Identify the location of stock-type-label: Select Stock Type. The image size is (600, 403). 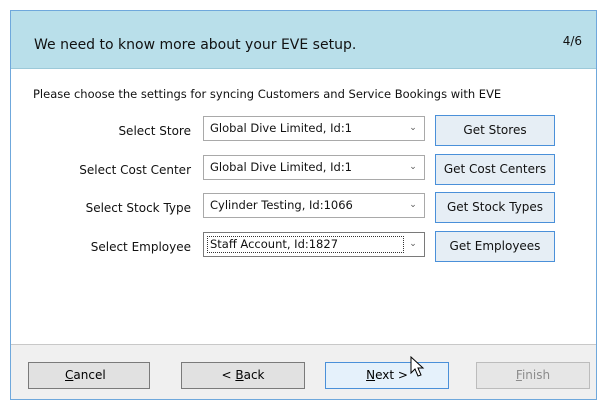
(138, 208).